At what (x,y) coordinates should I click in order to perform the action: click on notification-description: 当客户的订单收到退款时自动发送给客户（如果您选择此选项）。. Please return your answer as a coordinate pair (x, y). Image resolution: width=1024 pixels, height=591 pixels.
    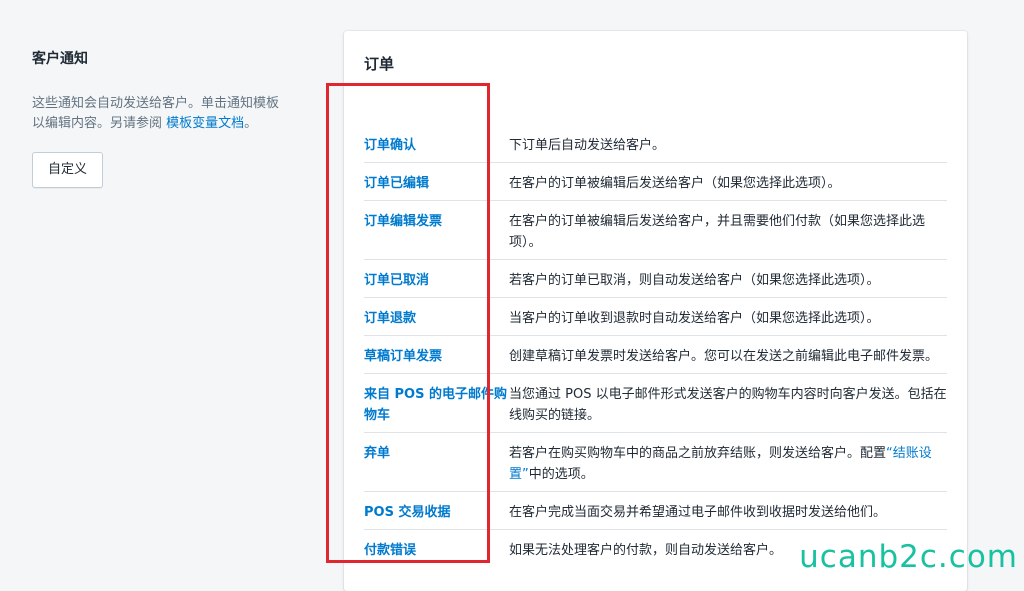
    Looking at the image, I should click on (694, 318).